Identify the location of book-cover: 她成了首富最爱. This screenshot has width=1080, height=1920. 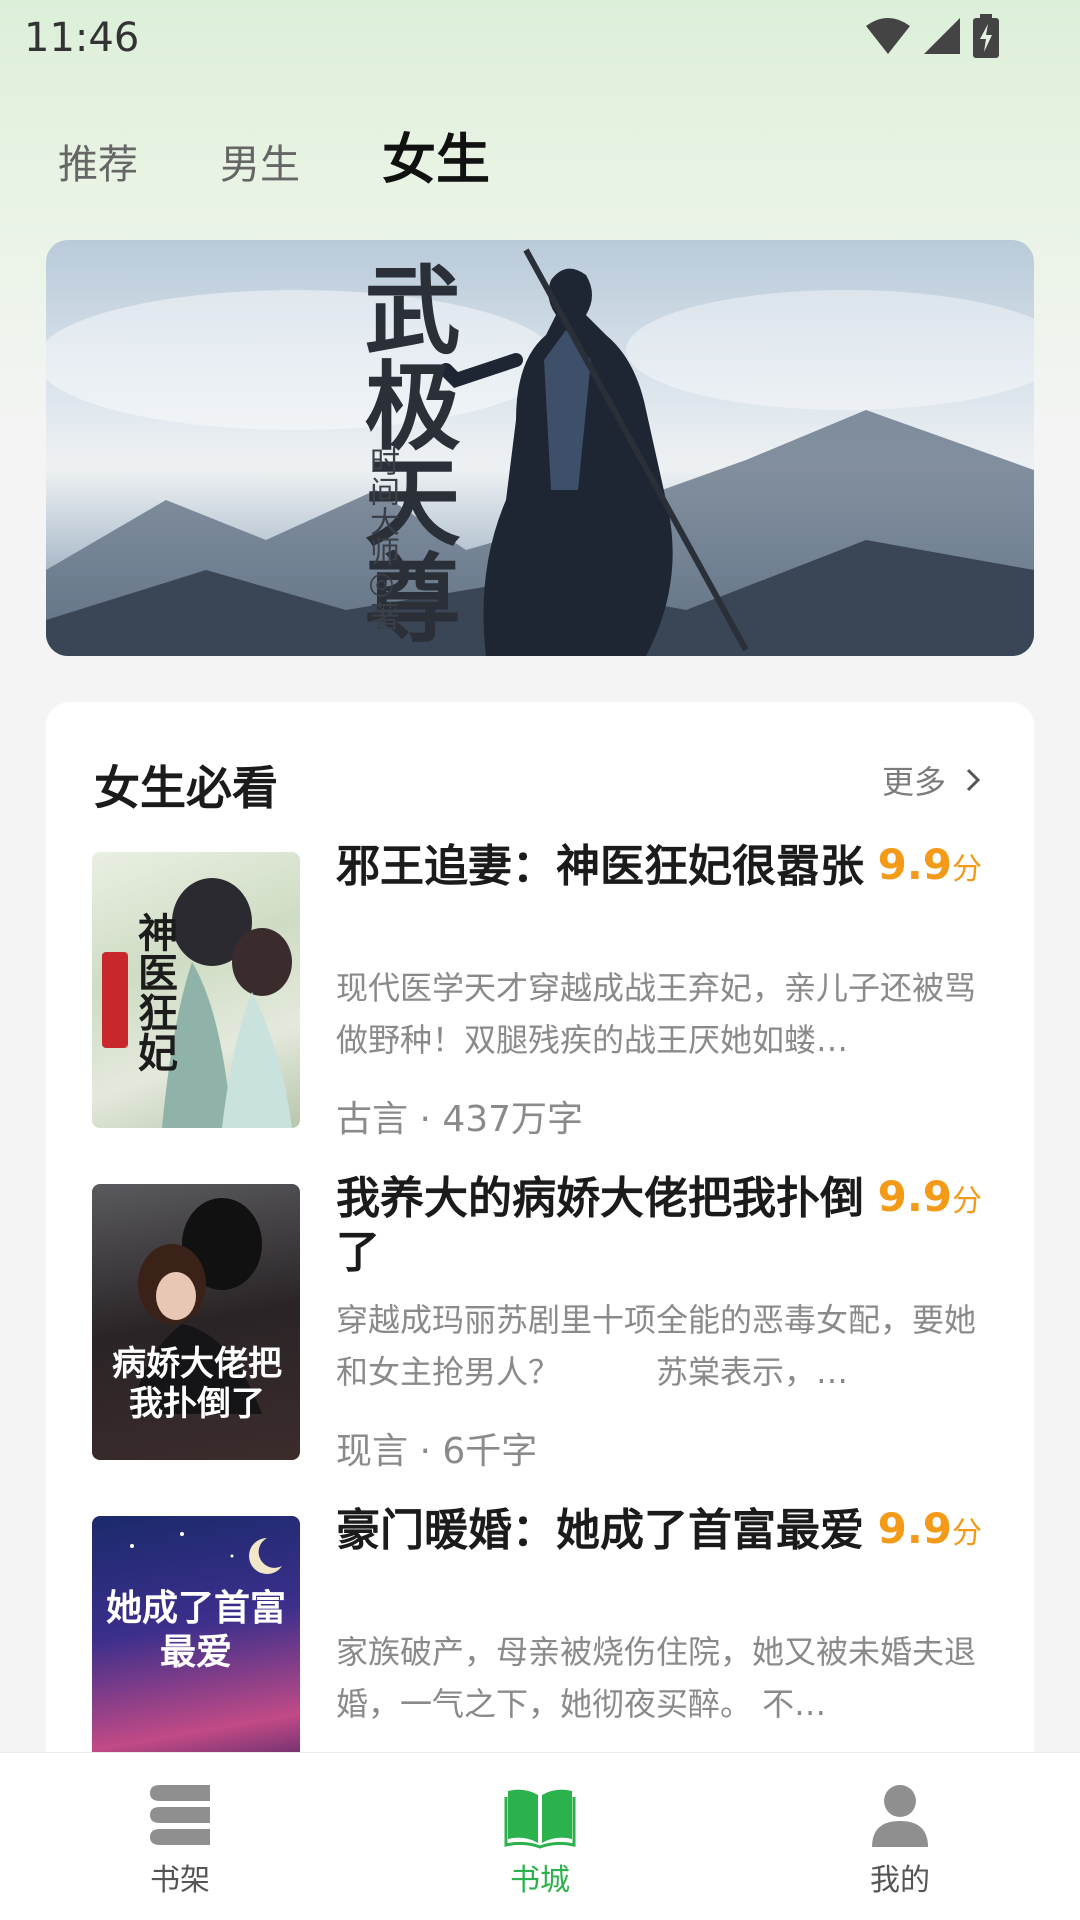
(196, 1654).